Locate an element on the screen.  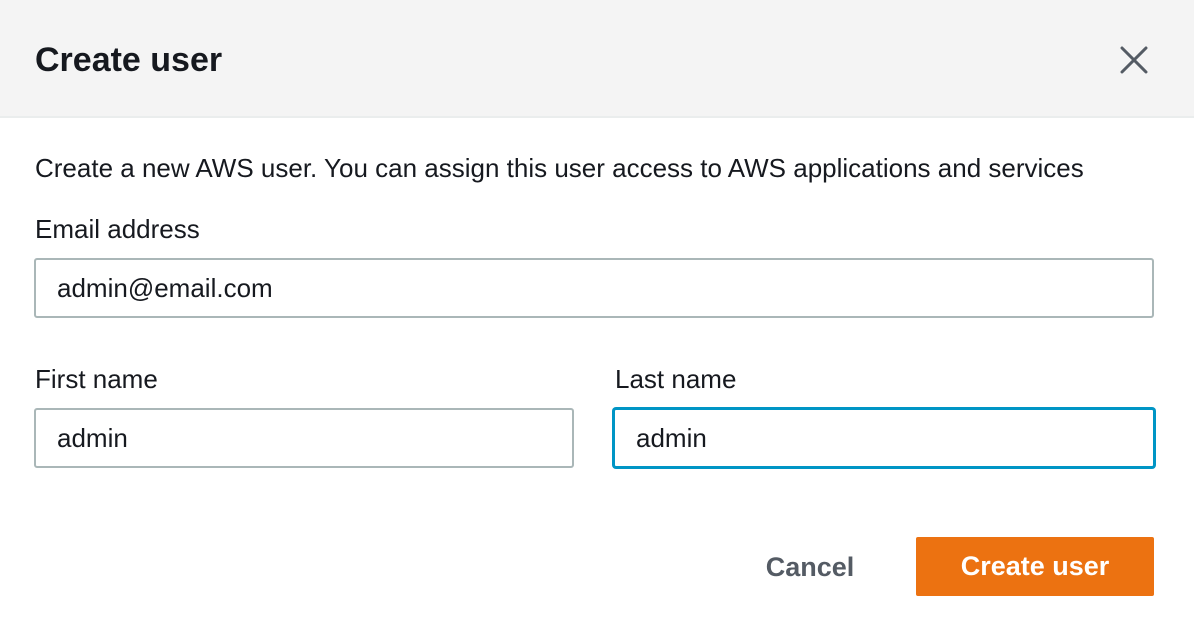
close-icon is located at coordinates (1134, 60).